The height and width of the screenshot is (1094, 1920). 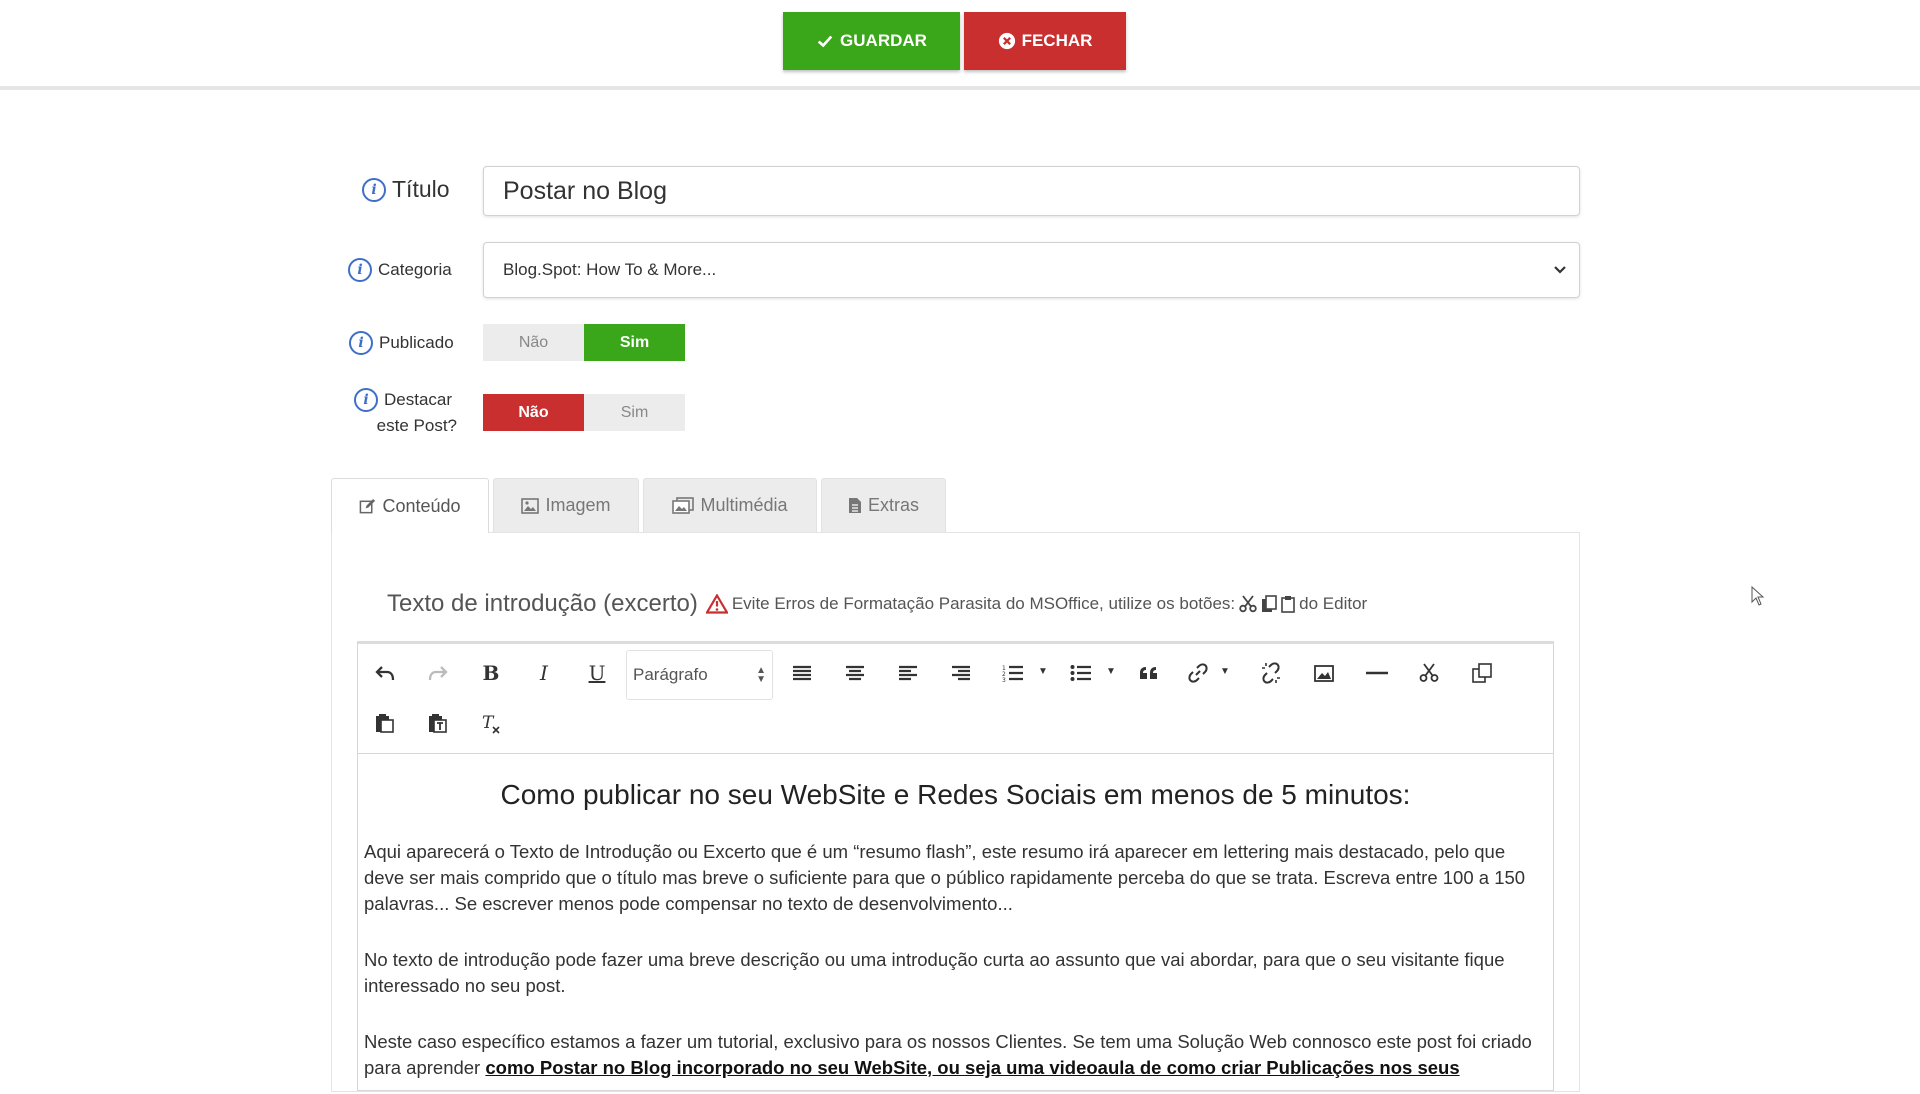 I want to click on tab-bar: Conteúdo Imagem Multimédia Extras, so click(x=638, y=505).